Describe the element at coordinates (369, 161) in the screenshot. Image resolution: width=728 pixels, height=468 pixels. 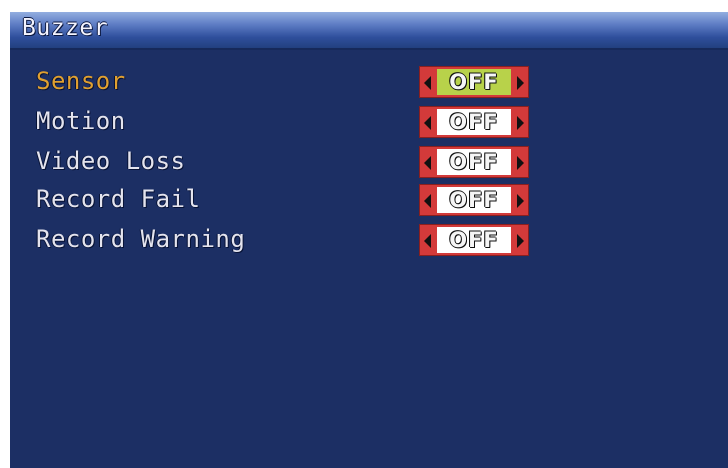
I see `setting-row-video-loss: Video Loss OFF` at that location.